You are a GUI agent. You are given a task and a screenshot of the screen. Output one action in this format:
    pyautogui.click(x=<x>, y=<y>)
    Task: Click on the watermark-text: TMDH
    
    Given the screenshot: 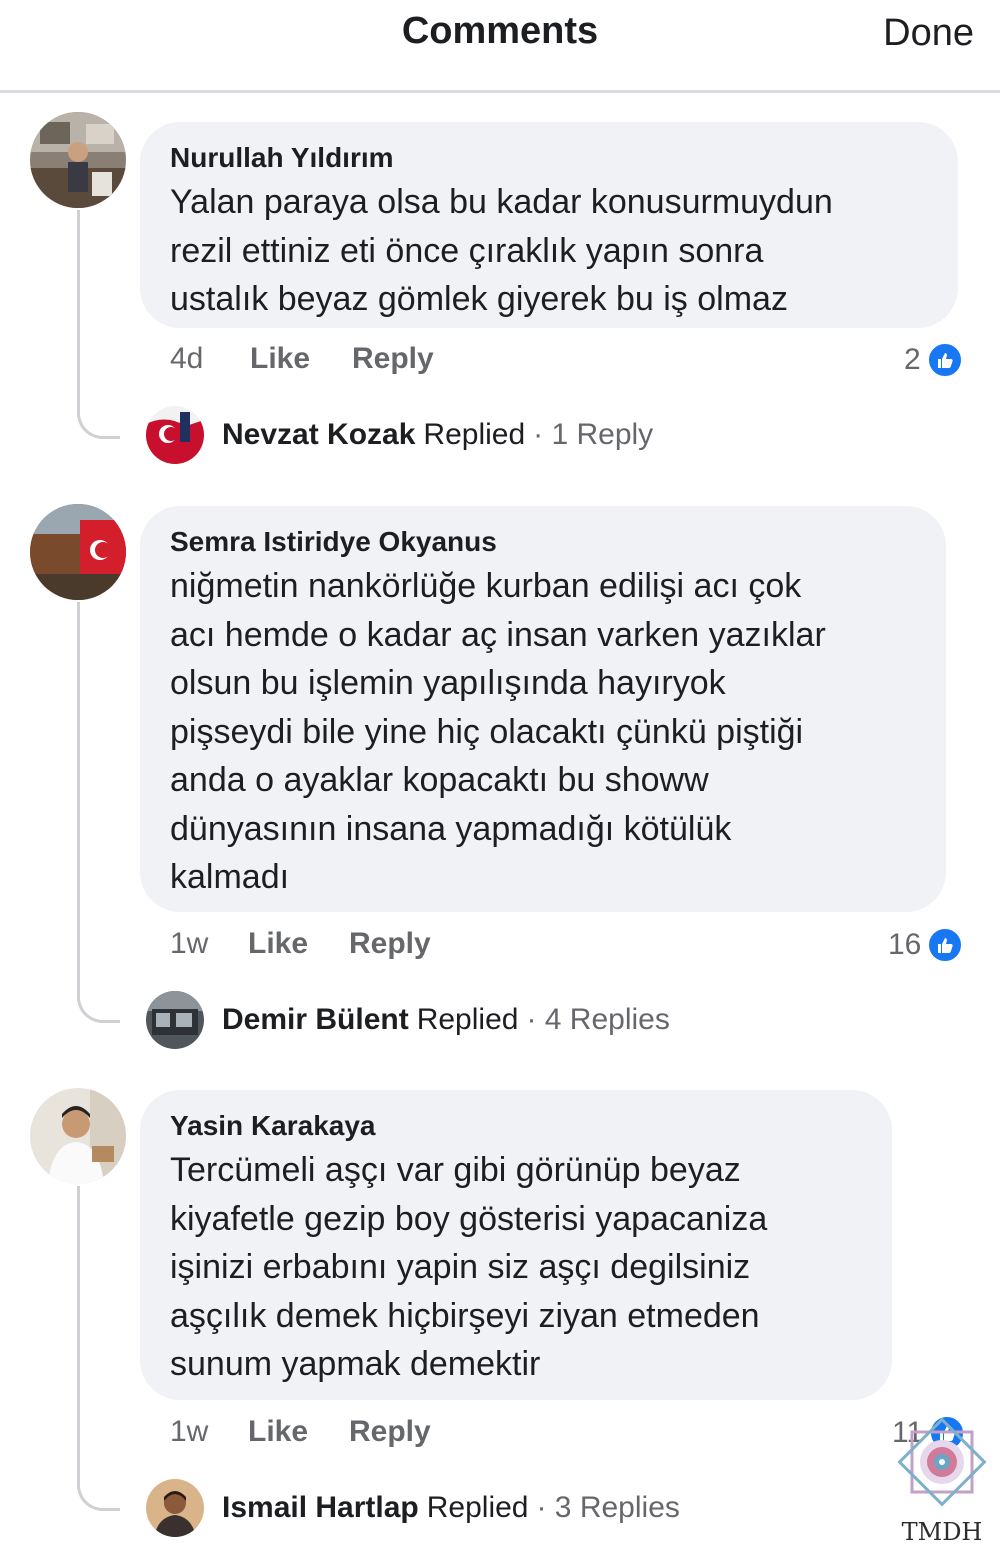 What is the action you would take?
    pyautogui.click(x=942, y=1532)
    